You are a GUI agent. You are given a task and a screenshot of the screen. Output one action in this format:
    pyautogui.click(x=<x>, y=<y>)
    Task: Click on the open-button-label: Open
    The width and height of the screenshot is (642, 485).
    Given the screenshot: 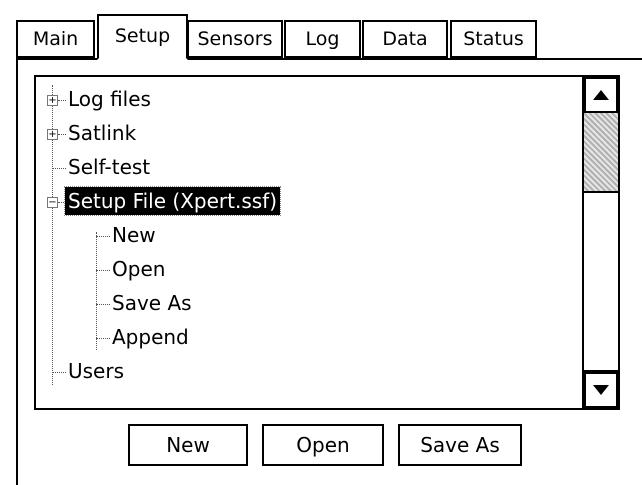 What is the action you would take?
    pyautogui.click(x=323, y=445)
    